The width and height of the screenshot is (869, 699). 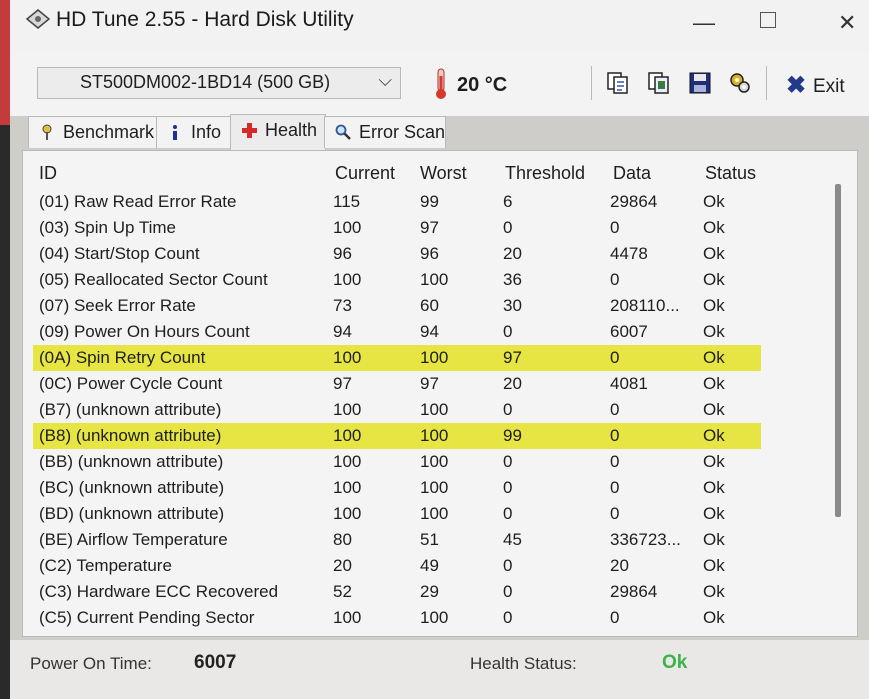 I want to click on cell-id: (C3) Hardware ECC Recovered, so click(x=159, y=591).